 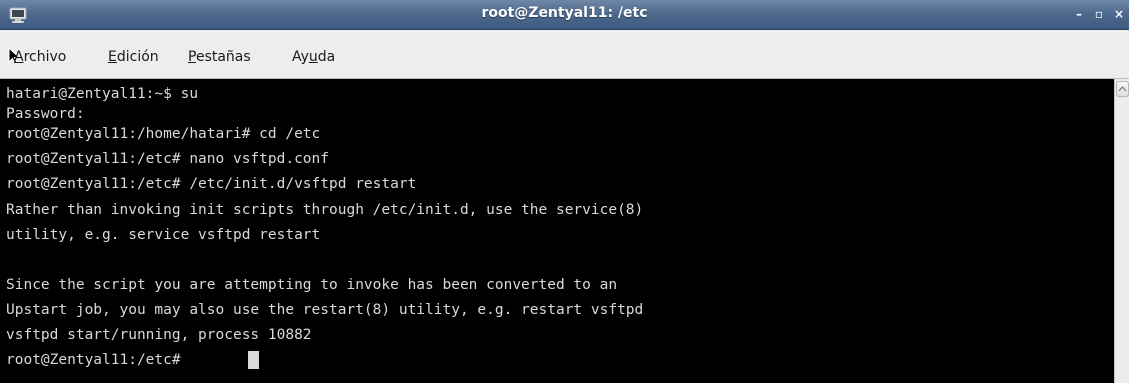 I want to click on menu-archivo-mnemonic: A, so click(x=19, y=57).